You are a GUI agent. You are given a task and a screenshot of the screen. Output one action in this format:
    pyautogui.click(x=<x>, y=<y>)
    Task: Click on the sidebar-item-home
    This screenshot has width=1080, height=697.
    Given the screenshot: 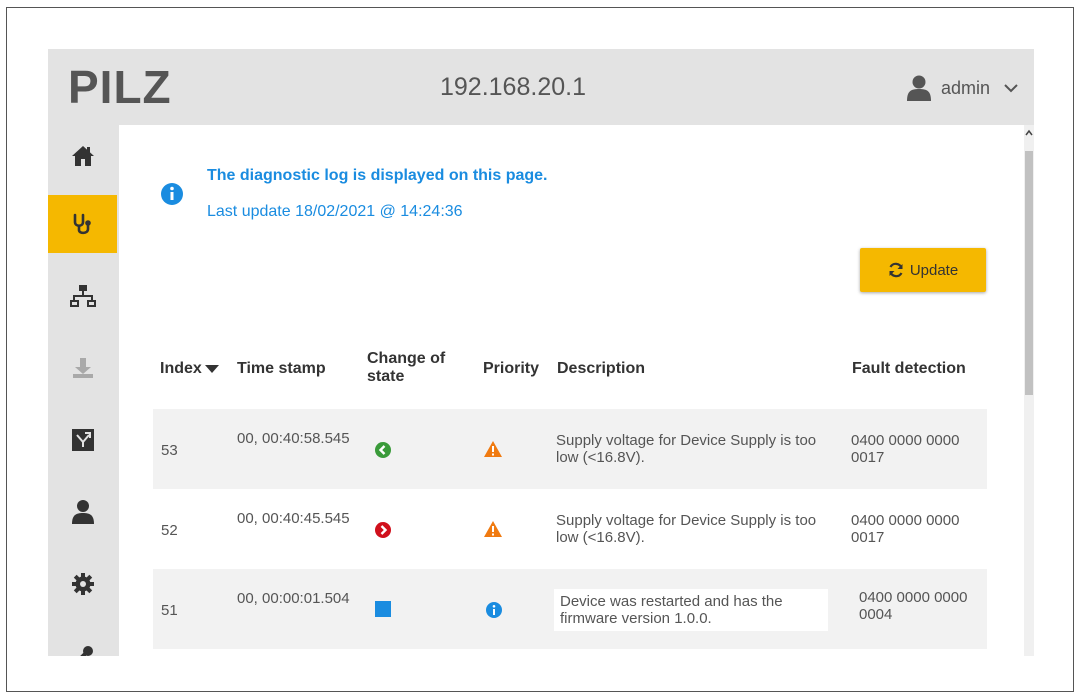 What is the action you would take?
    pyautogui.click(x=82, y=156)
    